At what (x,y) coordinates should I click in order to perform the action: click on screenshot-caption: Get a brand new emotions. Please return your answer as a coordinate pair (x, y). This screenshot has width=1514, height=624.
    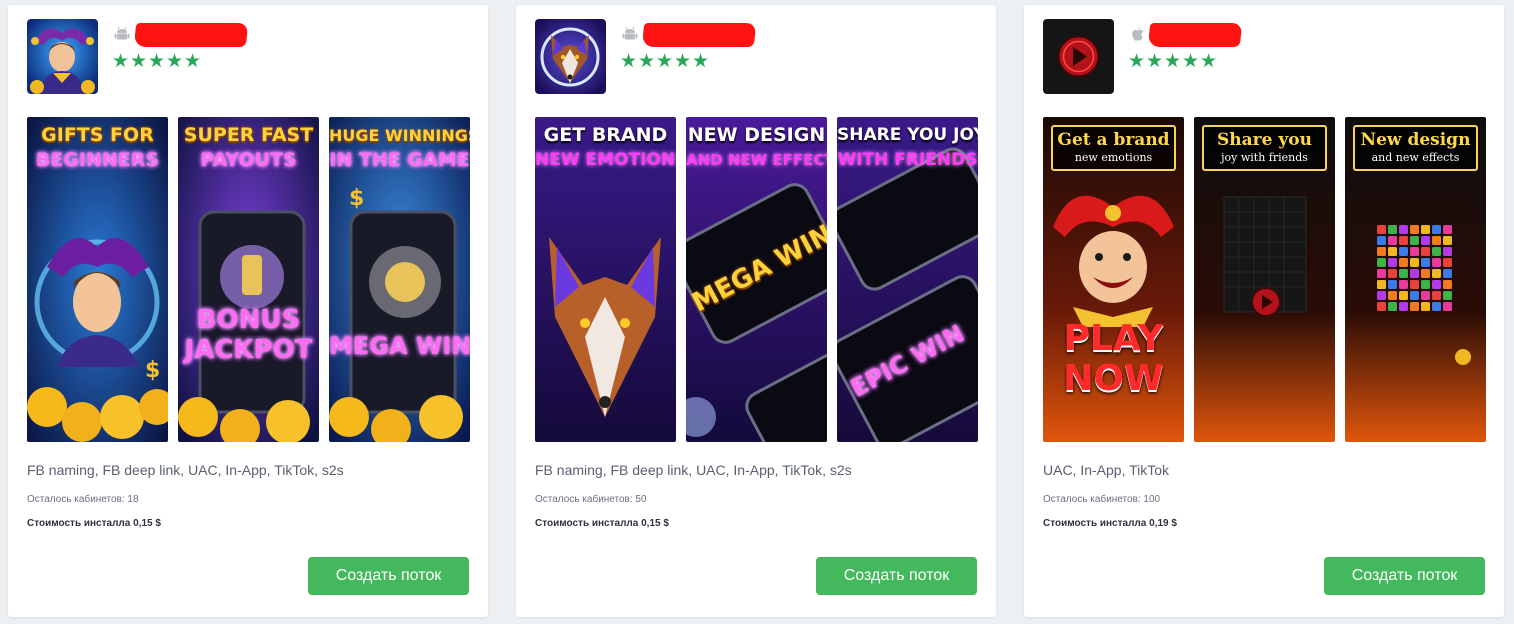
    Looking at the image, I should click on (1113, 148).